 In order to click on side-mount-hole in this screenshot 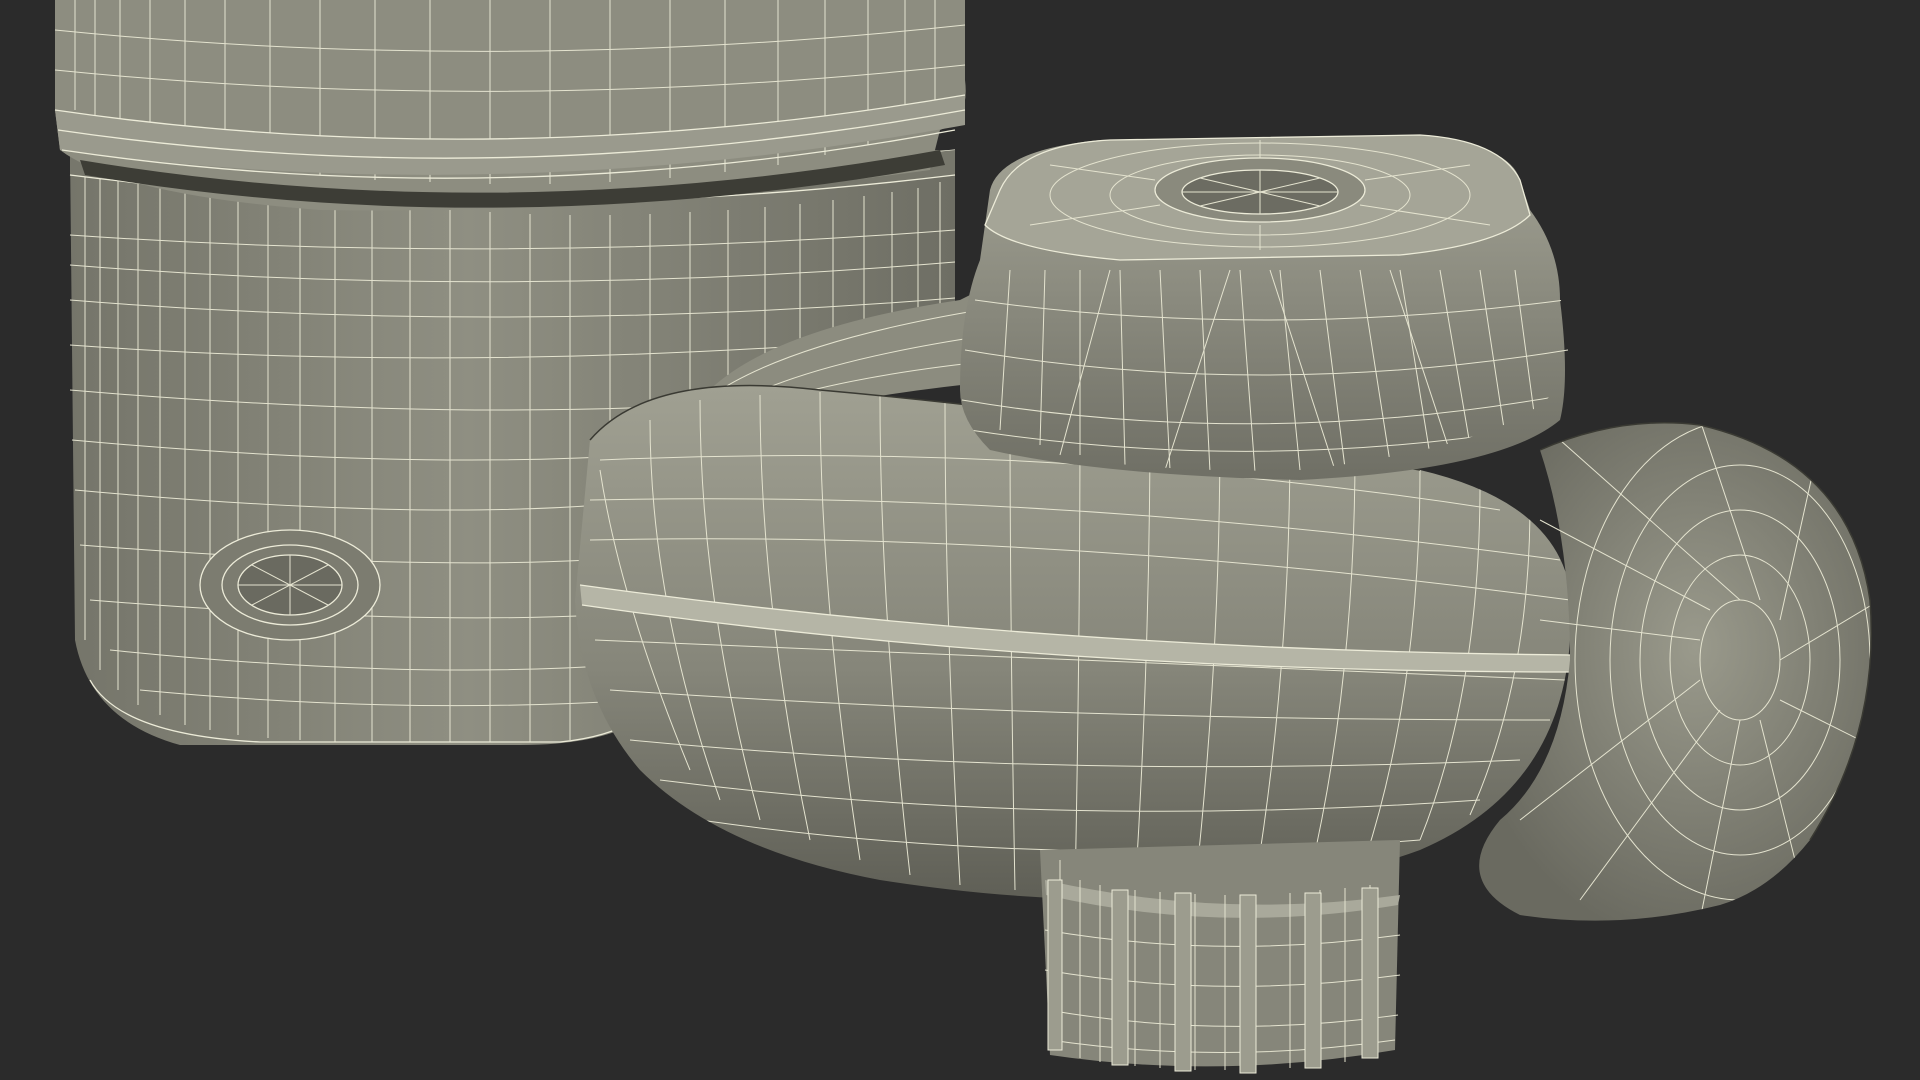, I will do `click(290, 585)`.